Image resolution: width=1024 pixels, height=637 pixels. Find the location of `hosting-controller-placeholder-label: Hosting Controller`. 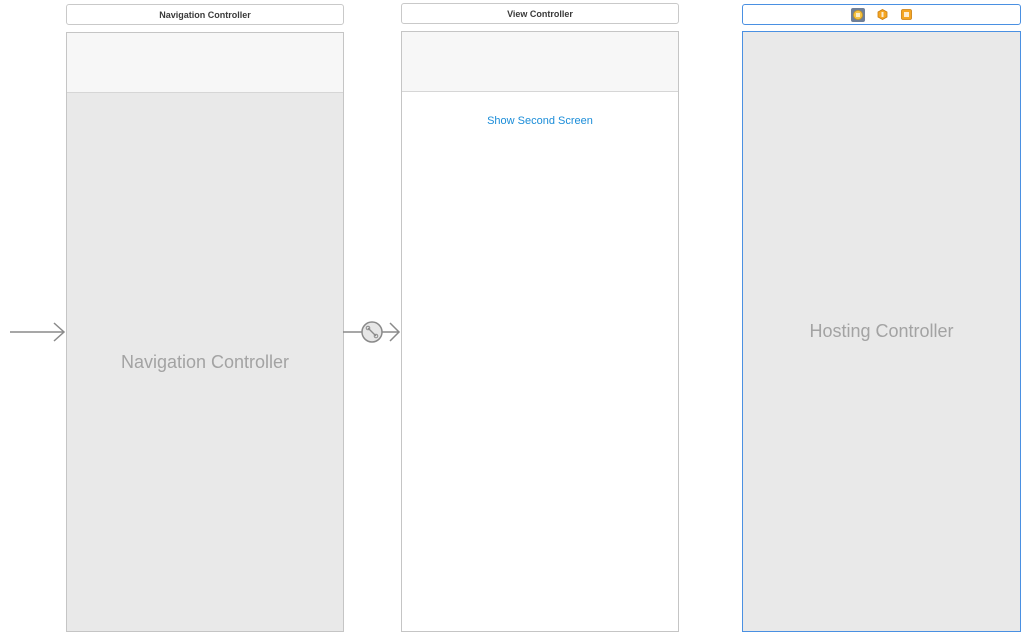

hosting-controller-placeholder-label: Hosting Controller is located at coordinates (881, 331).